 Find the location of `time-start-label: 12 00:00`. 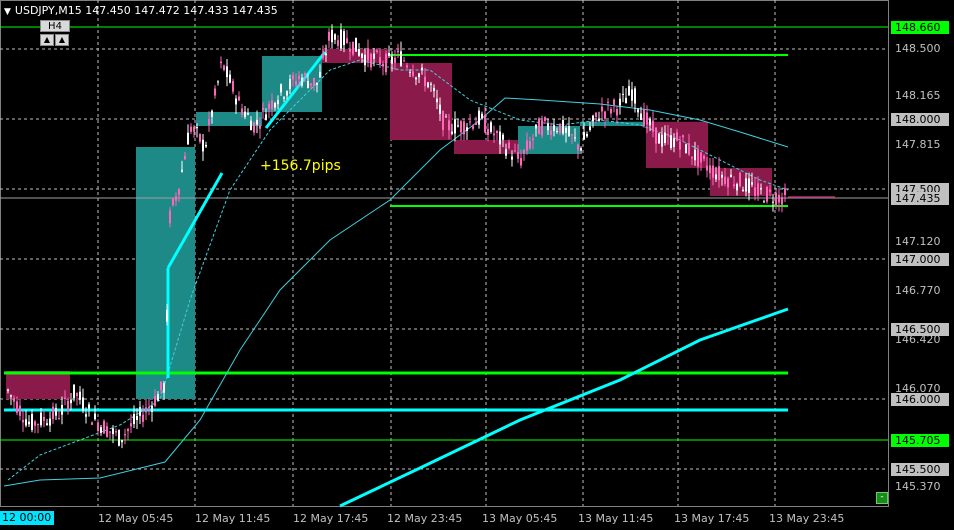

time-start-label: 12 00:00 is located at coordinates (27, 518).